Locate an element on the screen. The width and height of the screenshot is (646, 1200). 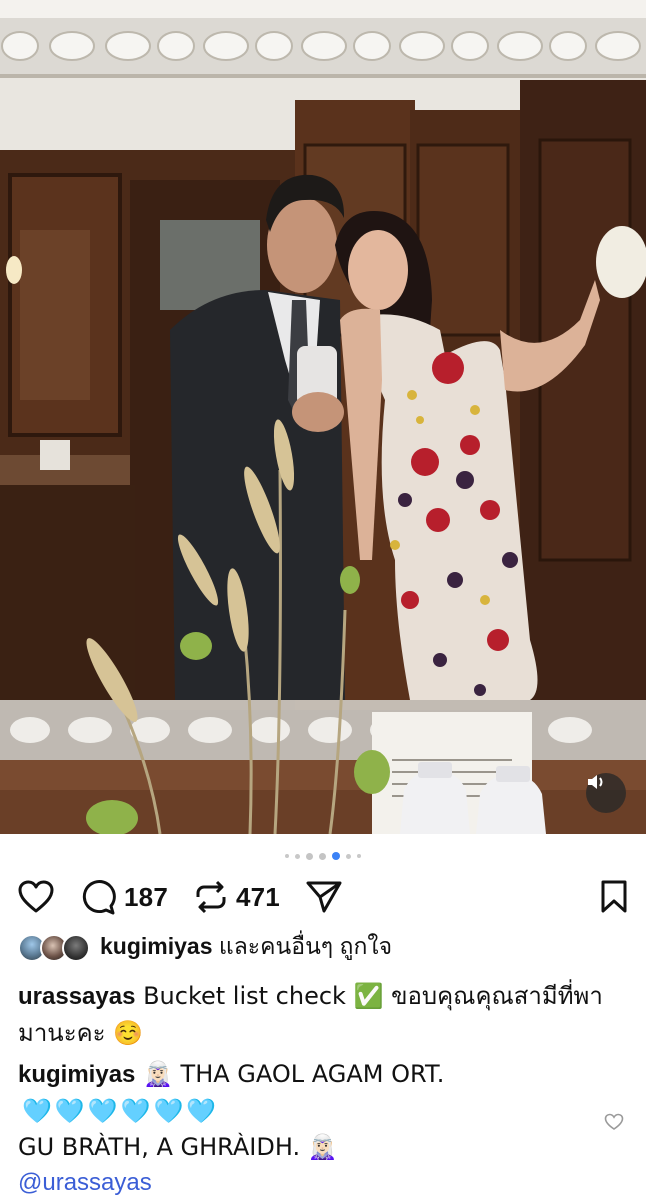
likes-summary: kugimiyas และคนอื่นๆ ถูกใจ is located at coordinates (205, 947).